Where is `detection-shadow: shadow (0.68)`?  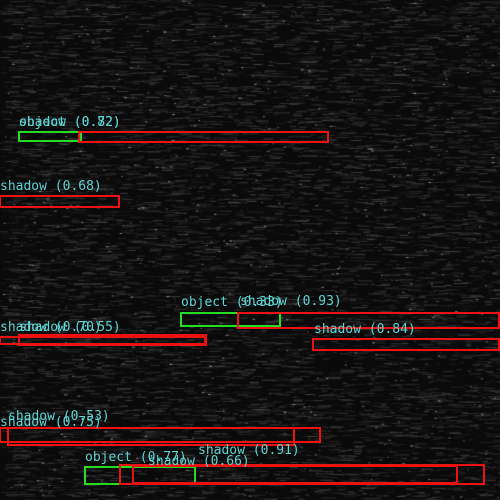
detection-shadow: shadow (0.68) is located at coordinates (60, 193).